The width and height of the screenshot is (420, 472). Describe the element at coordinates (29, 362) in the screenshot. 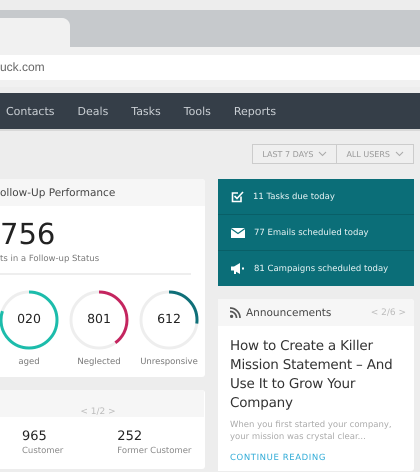

I see `ring-label: aged` at that location.